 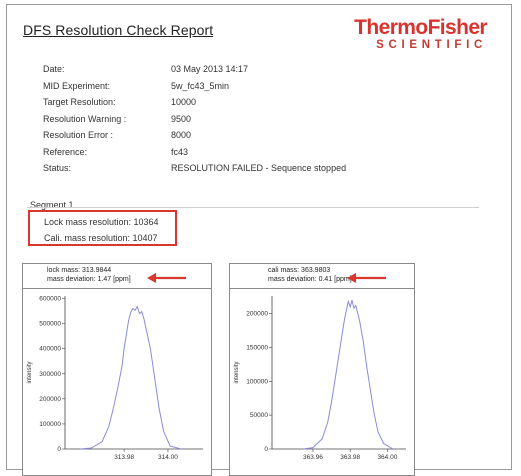 I want to click on field-value: 03 May 2013 14:17, so click(x=210, y=69).